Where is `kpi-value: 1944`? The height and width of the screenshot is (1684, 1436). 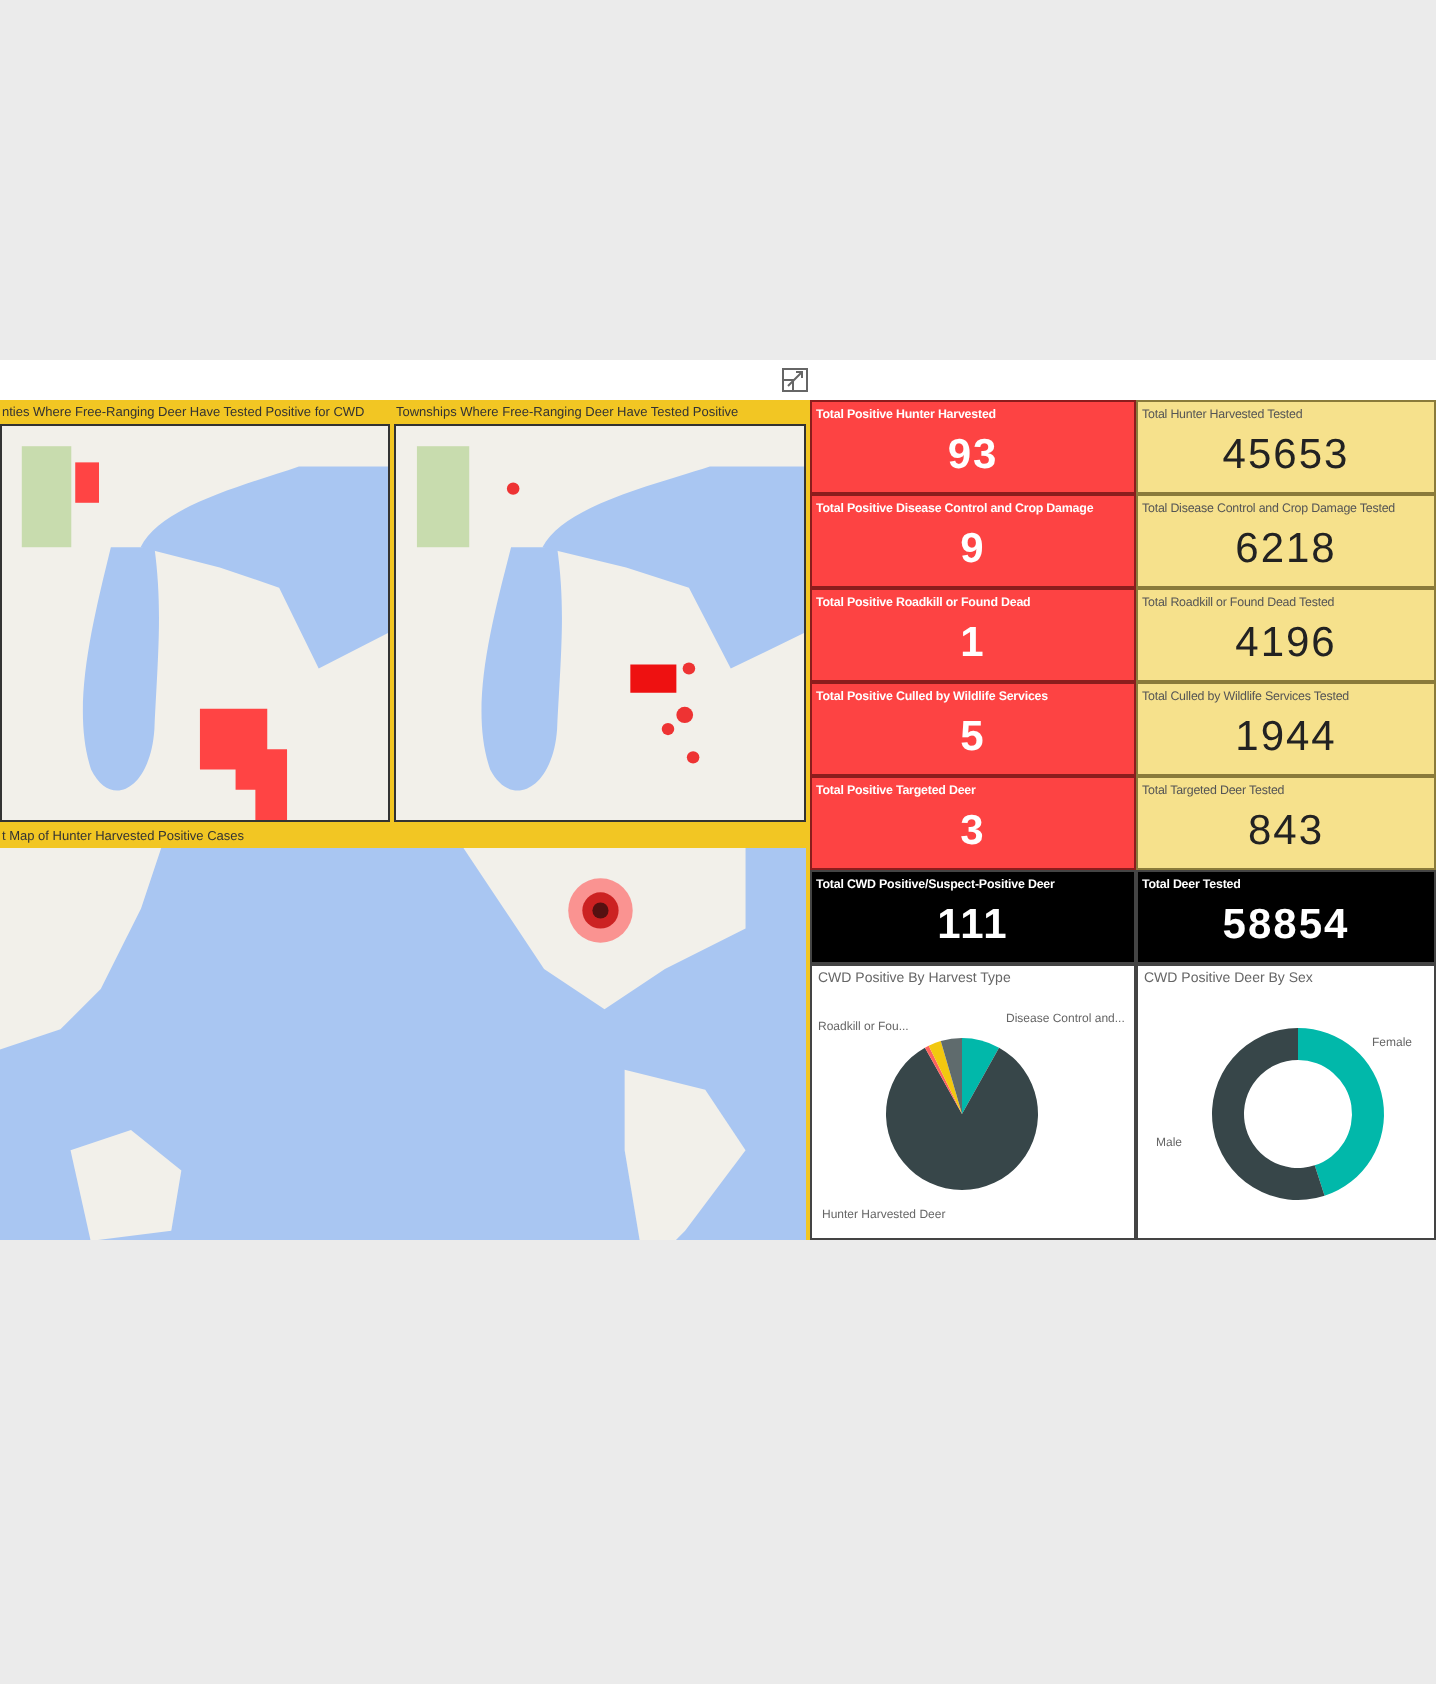
kpi-value: 1944 is located at coordinates (1286, 738).